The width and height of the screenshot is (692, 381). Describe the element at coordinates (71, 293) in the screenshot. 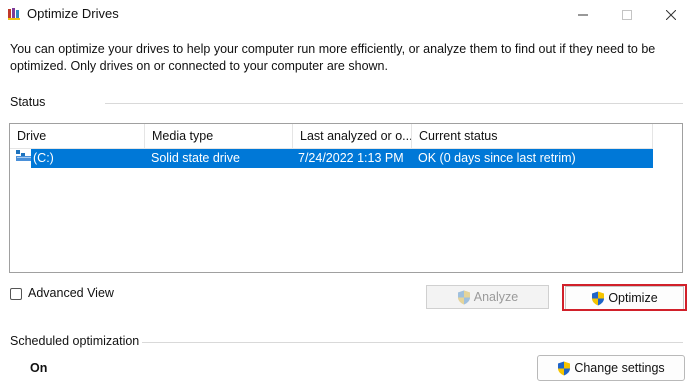

I see `advanced-view-label: Advanced View` at that location.